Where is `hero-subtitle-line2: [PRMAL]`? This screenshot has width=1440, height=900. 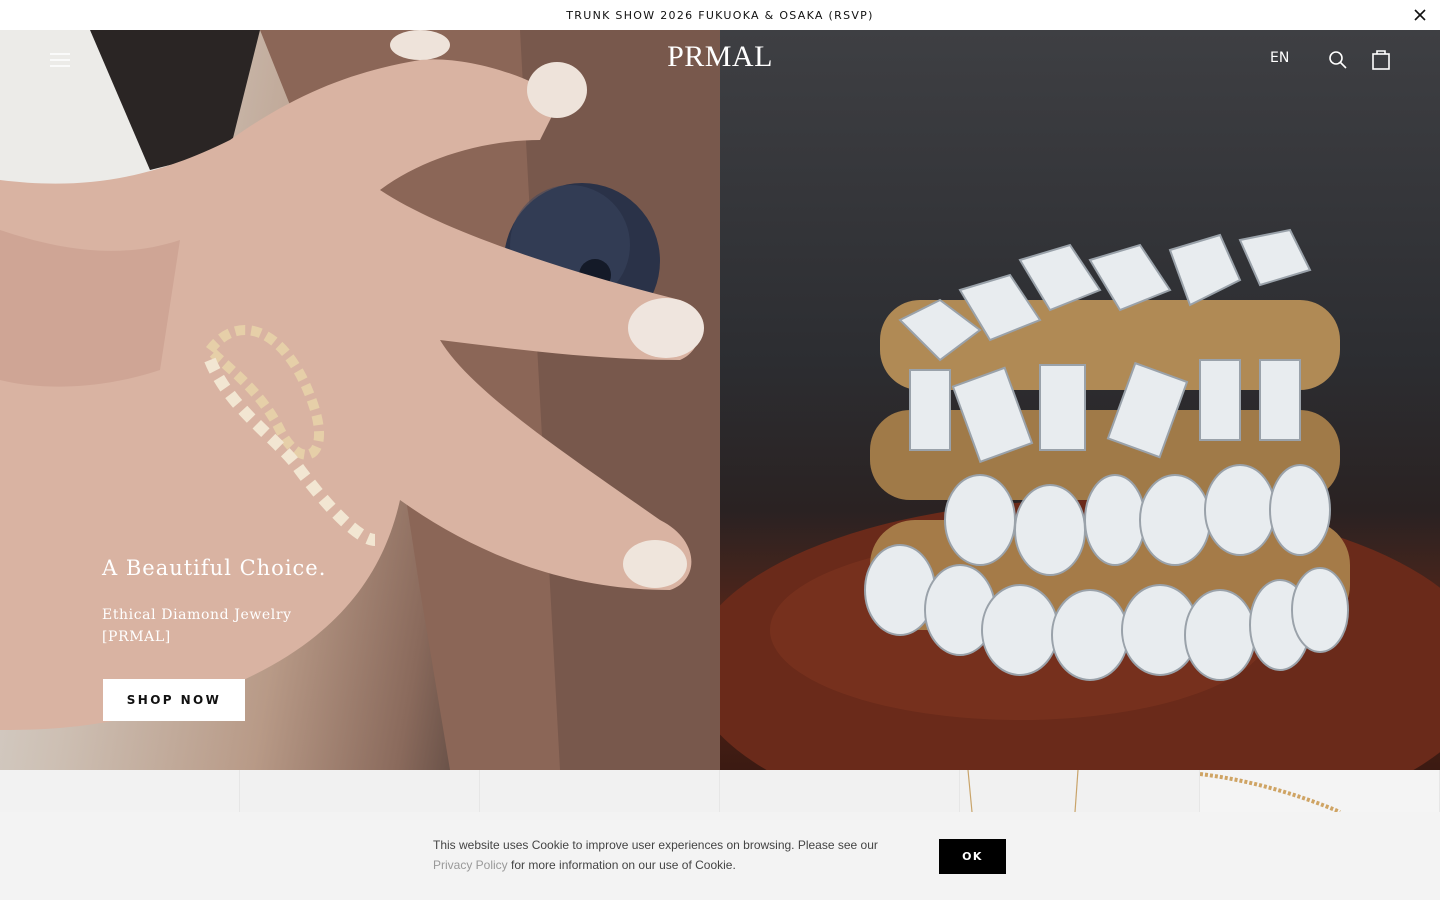 hero-subtitle-line2: [PRMAL] is located at coordinates (136, 637).